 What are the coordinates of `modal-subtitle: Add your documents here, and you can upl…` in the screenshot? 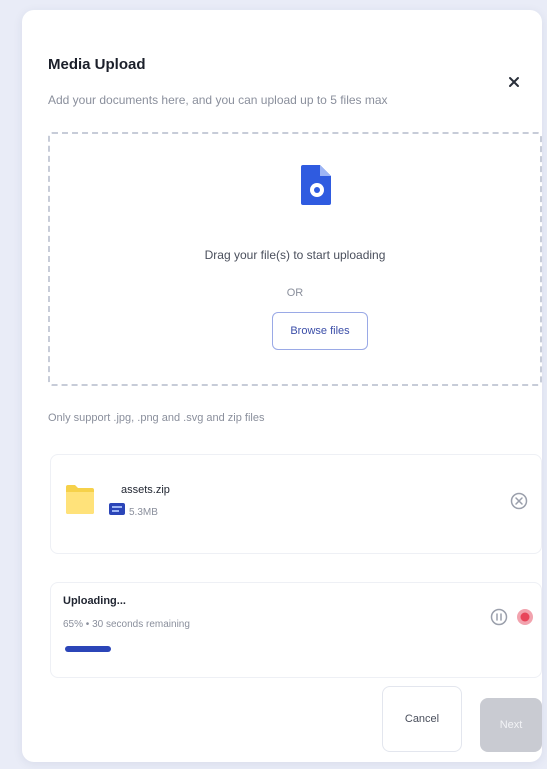 It's located at (218, 100).